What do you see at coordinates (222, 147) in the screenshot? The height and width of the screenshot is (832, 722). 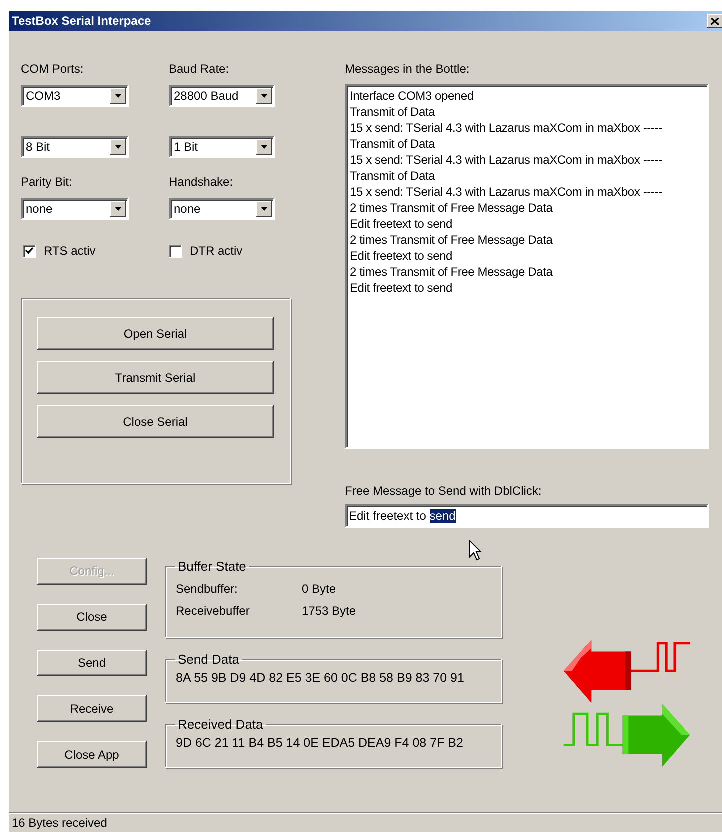 I see `dropdown: 1 Bit` at bounding box center [222, 147].